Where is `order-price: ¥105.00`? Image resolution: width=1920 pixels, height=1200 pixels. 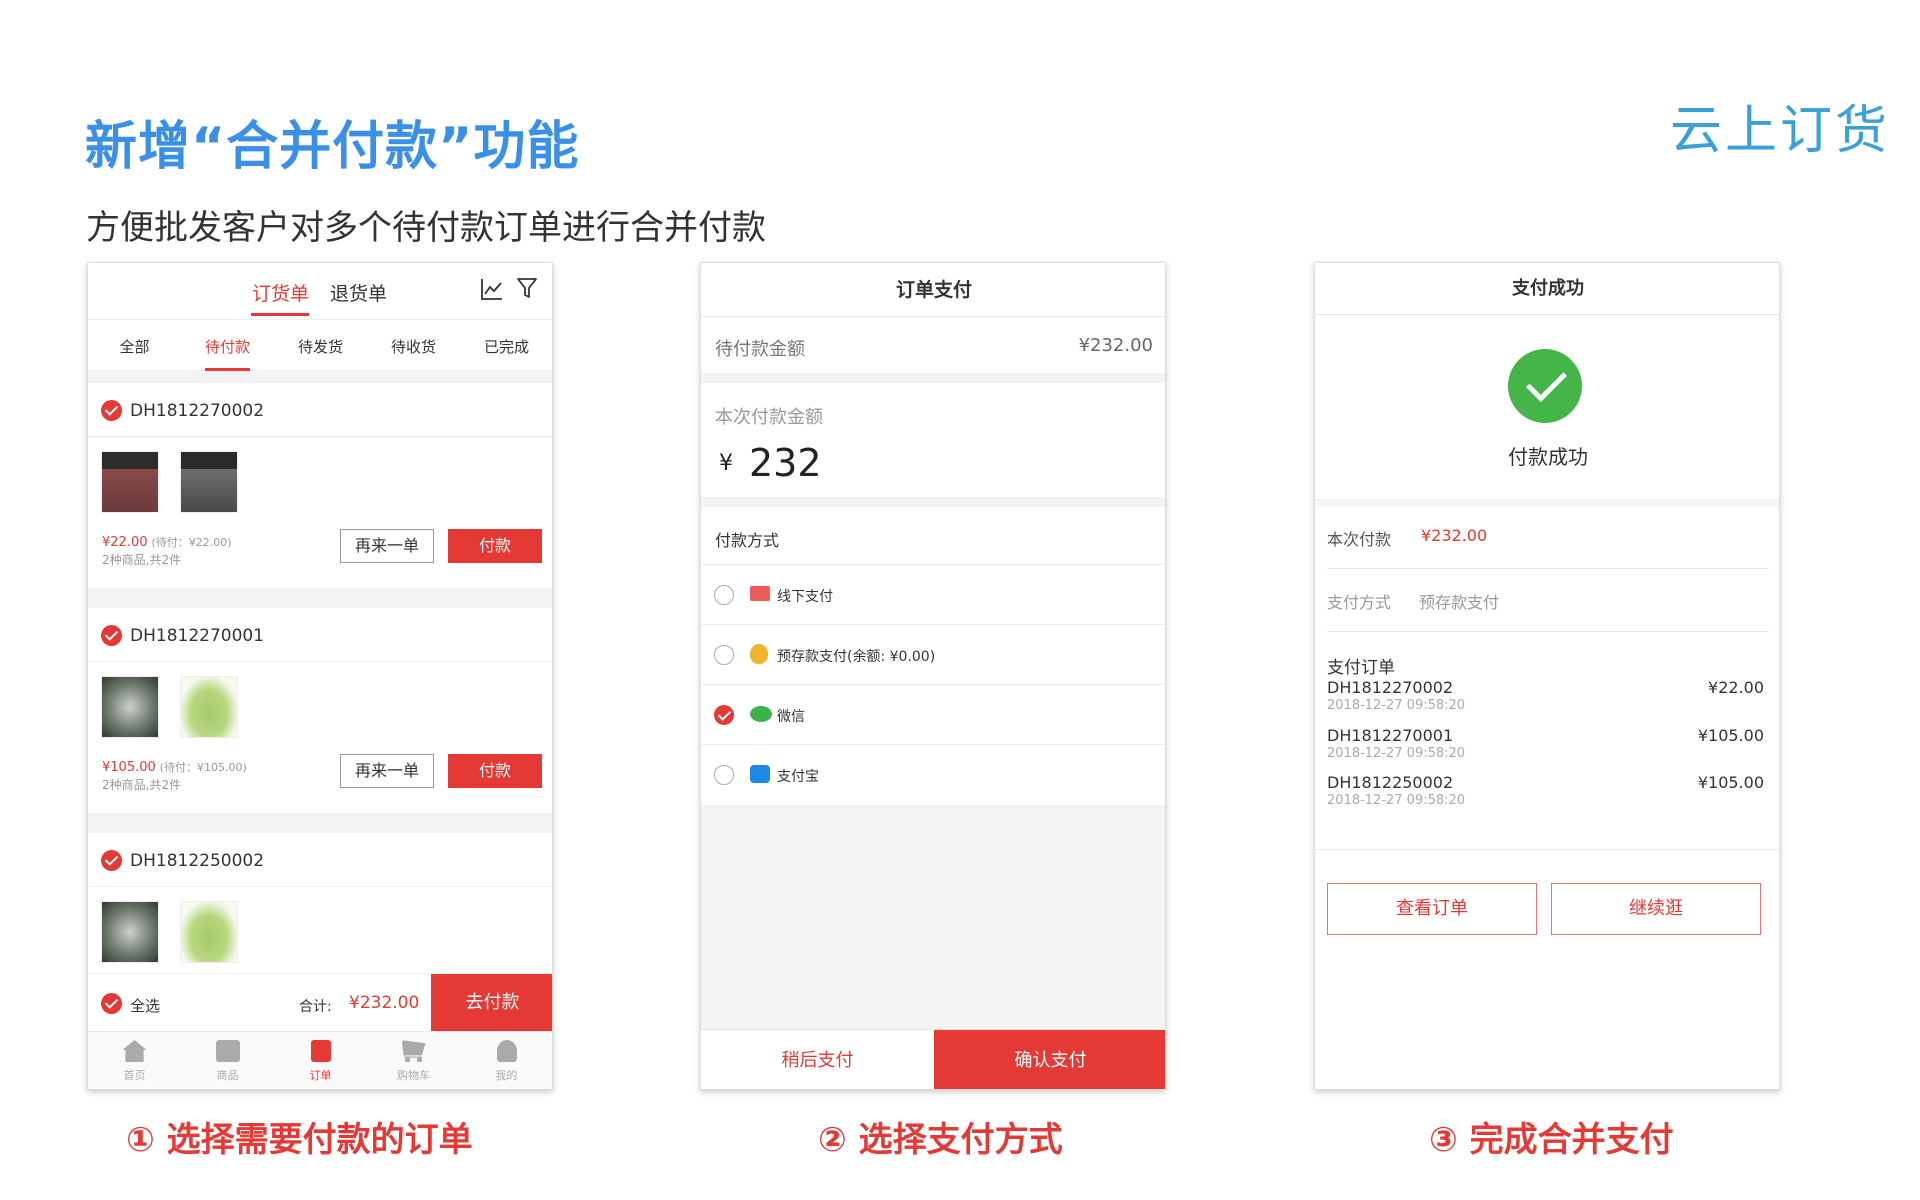 order-price: ¥105.00 is located at coordinates (129, 767).